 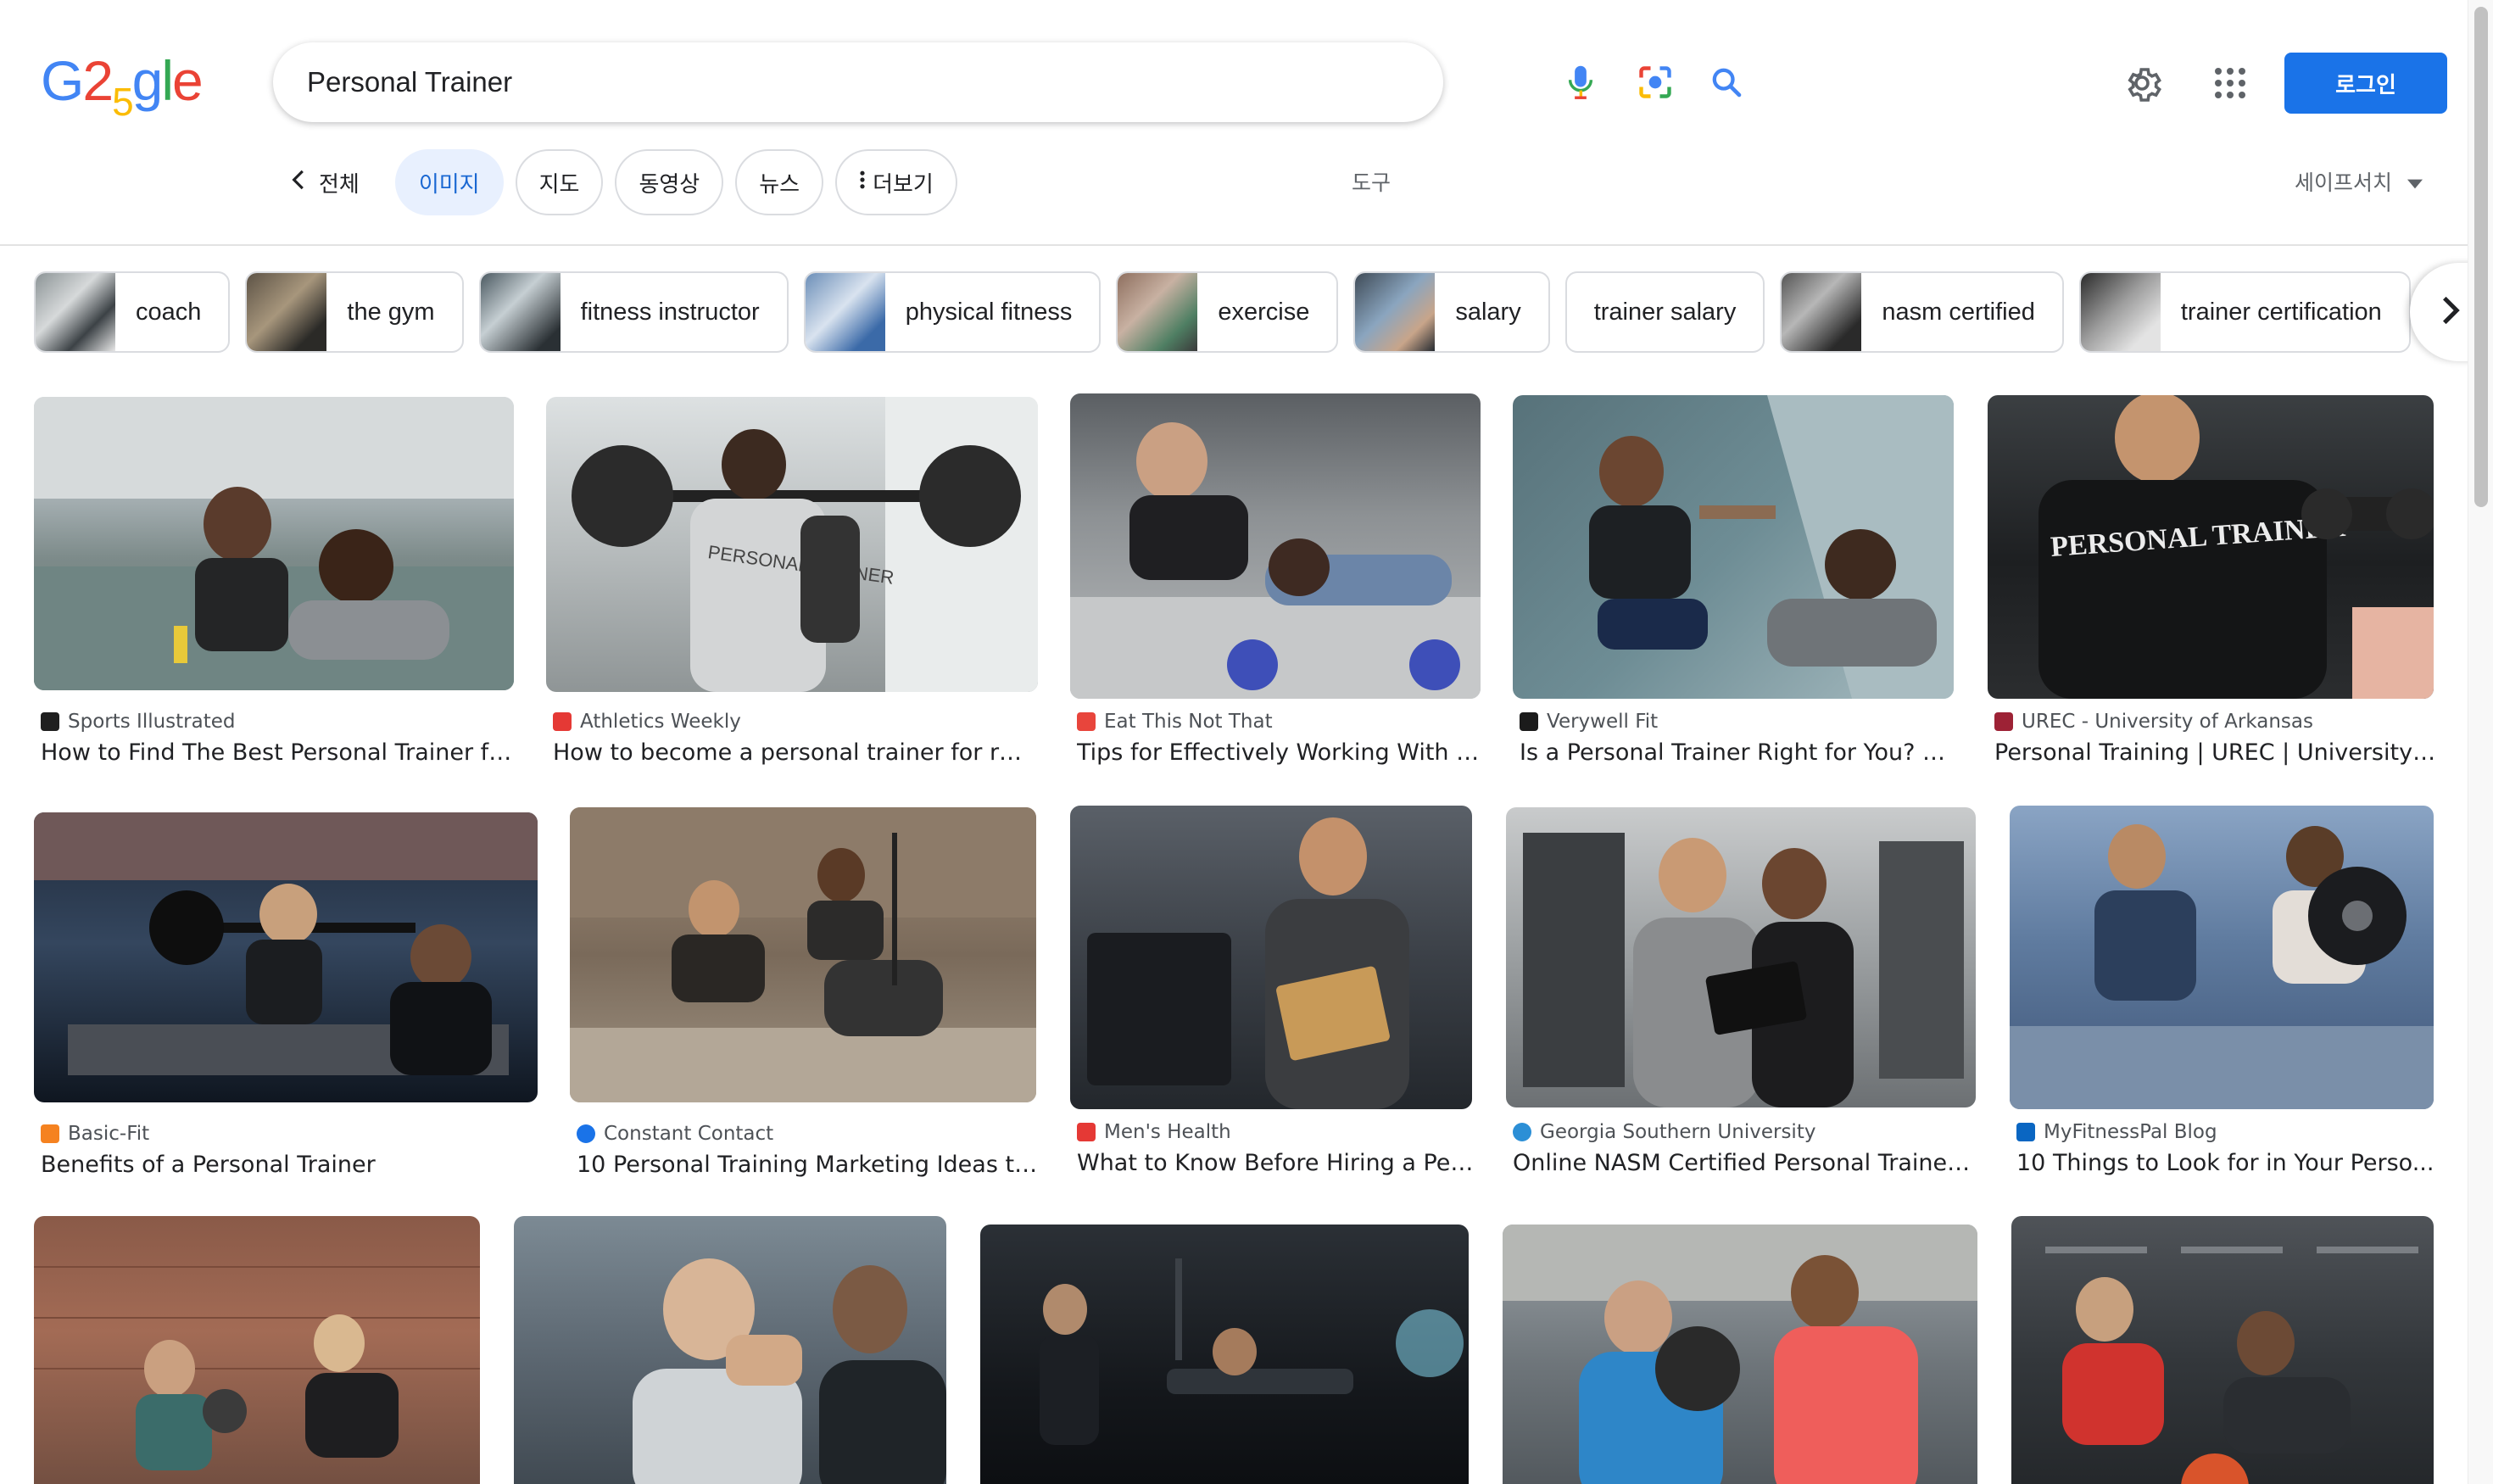 I want to click on more-vert-icon, so click(x=862, y=183).